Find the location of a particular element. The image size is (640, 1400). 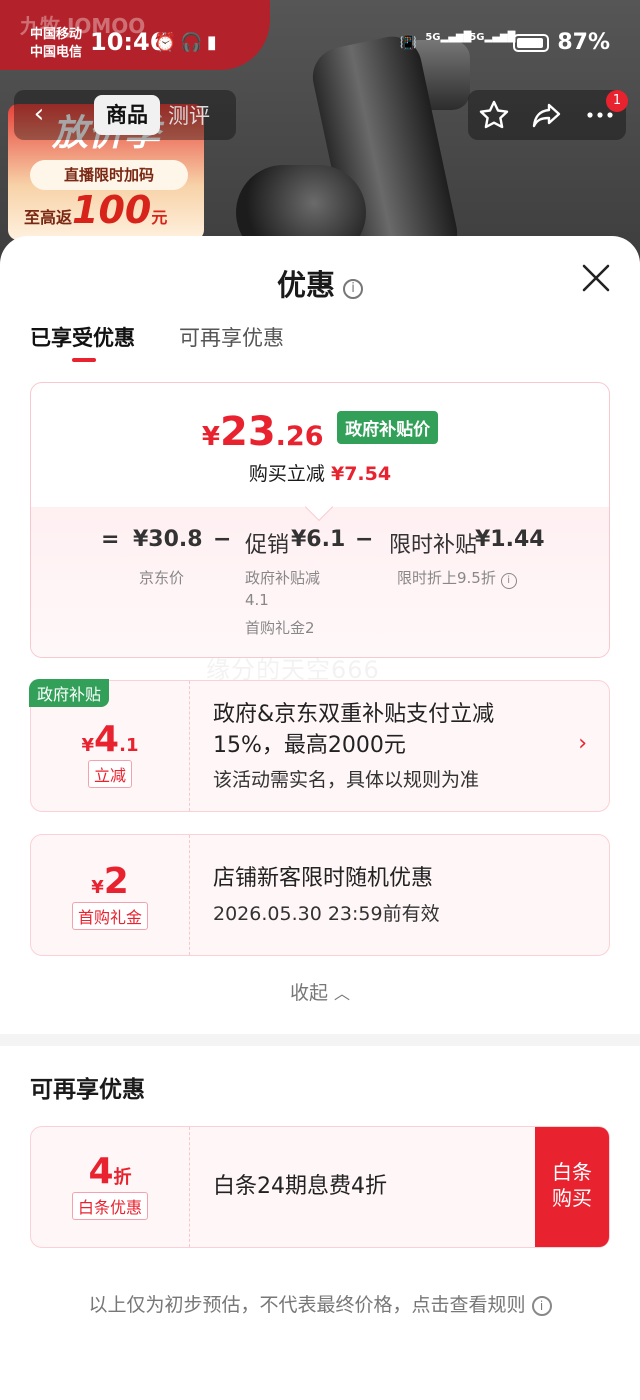

close-icon is located at coordinates (596, 278).